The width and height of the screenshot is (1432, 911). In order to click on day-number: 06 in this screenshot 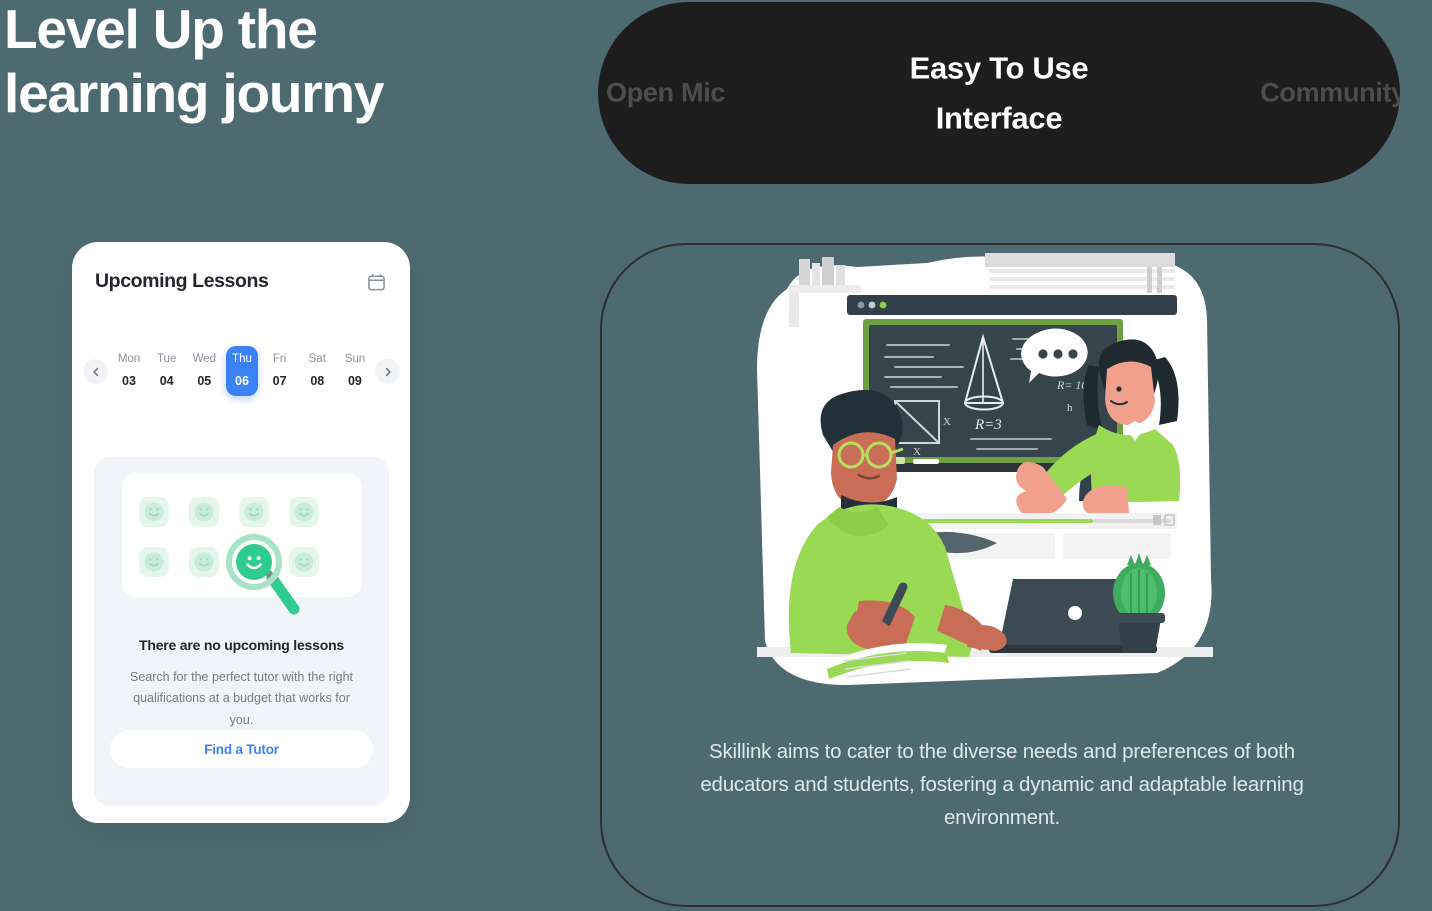, I will do `click(242, 381)`.